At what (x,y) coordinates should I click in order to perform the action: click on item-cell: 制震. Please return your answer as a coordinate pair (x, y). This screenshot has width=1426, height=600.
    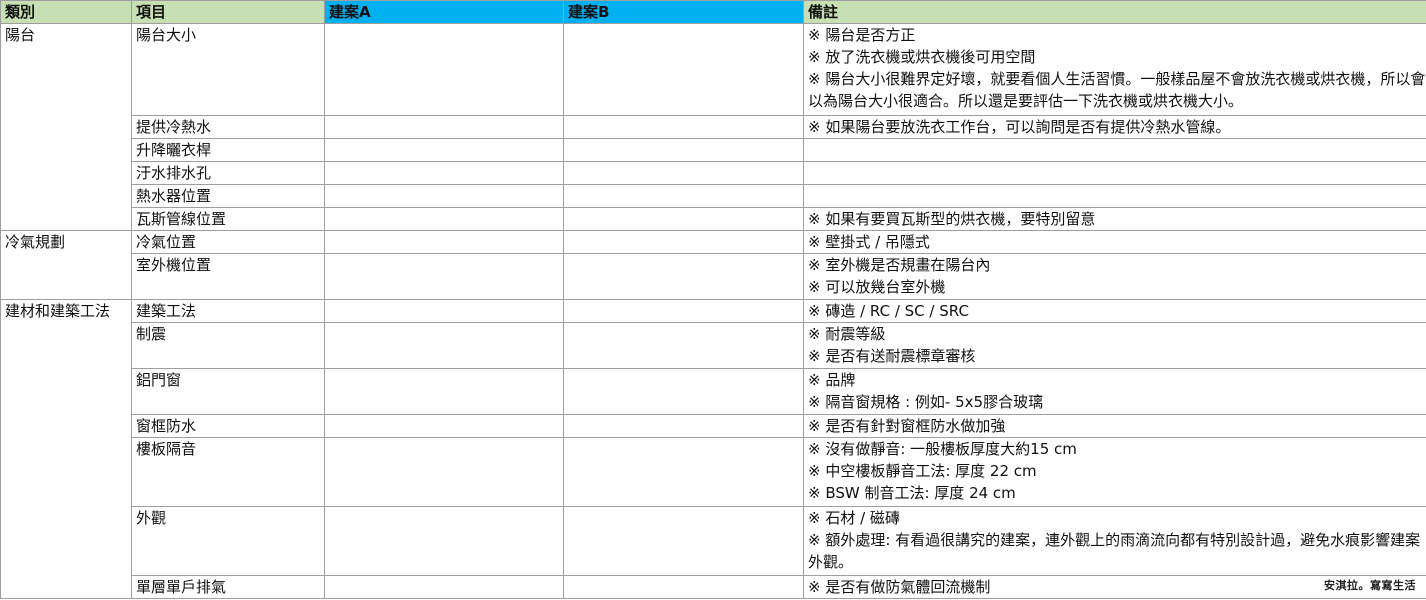
    Looking at the image, I should click on (228, 345).